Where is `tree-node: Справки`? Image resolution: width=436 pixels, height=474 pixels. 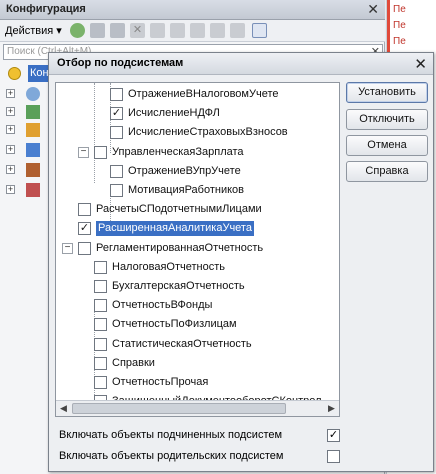 tree-node: Справки is located at coordinates (197, 363).